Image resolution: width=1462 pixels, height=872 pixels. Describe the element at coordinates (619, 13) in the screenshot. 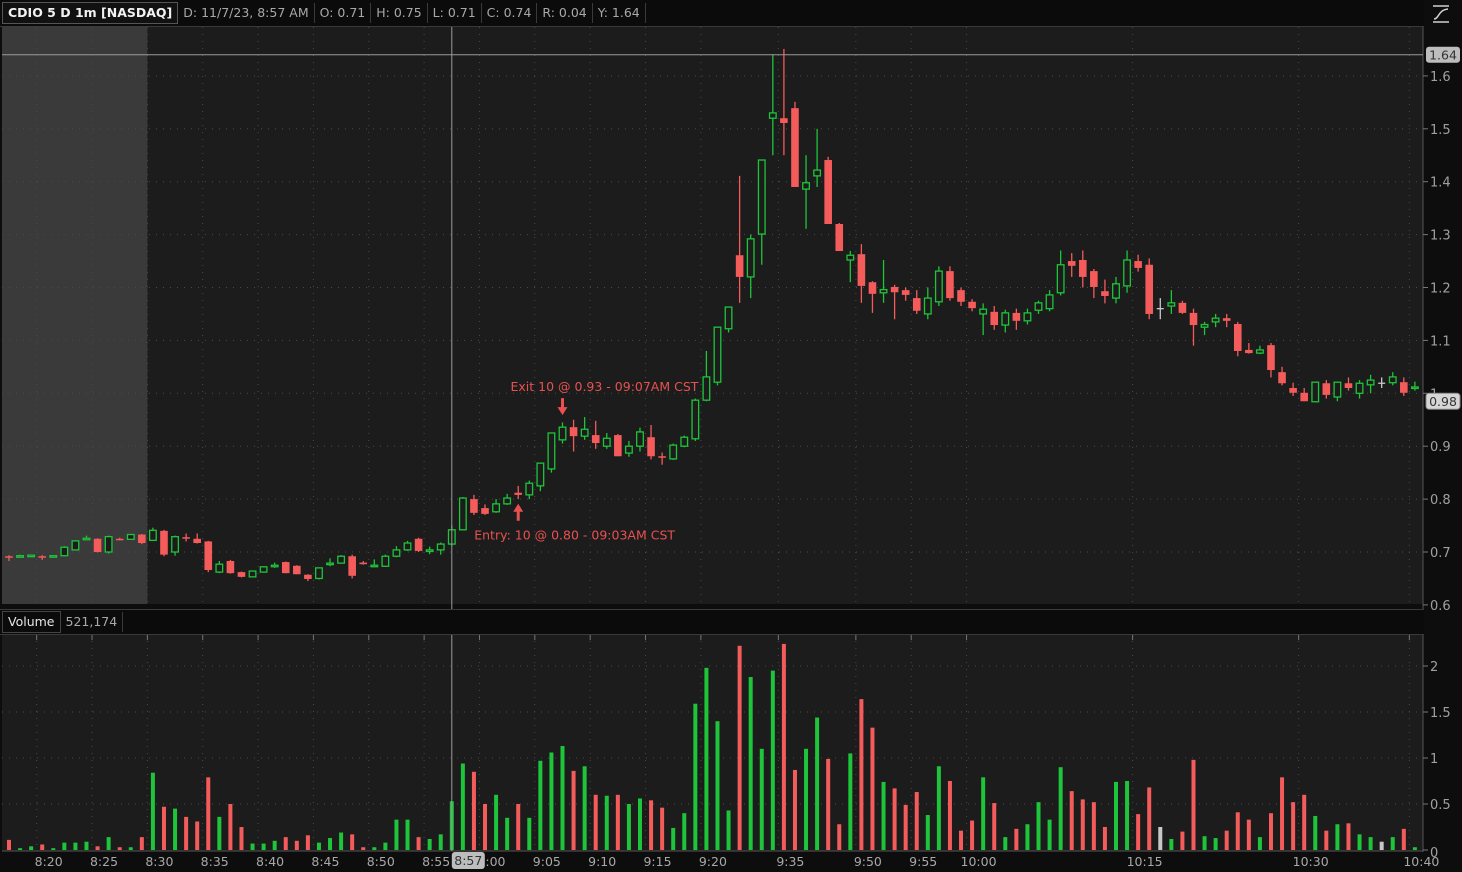

I see `y-readout: Y: 1.64` at that location.